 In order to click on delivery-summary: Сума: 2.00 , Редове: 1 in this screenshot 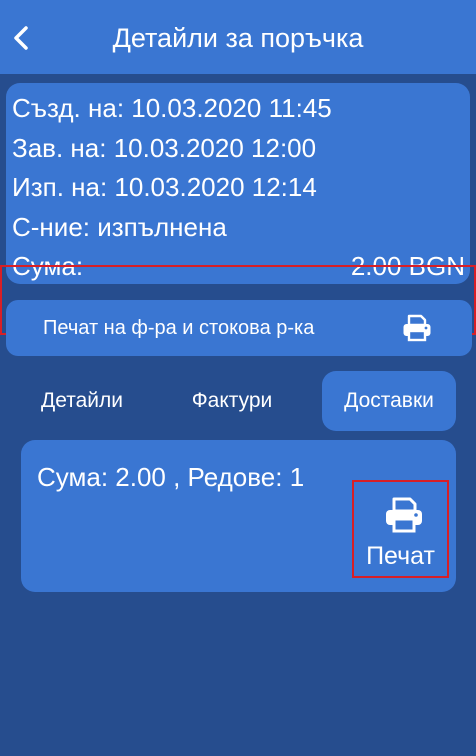, I will do `click(171, 477)`.